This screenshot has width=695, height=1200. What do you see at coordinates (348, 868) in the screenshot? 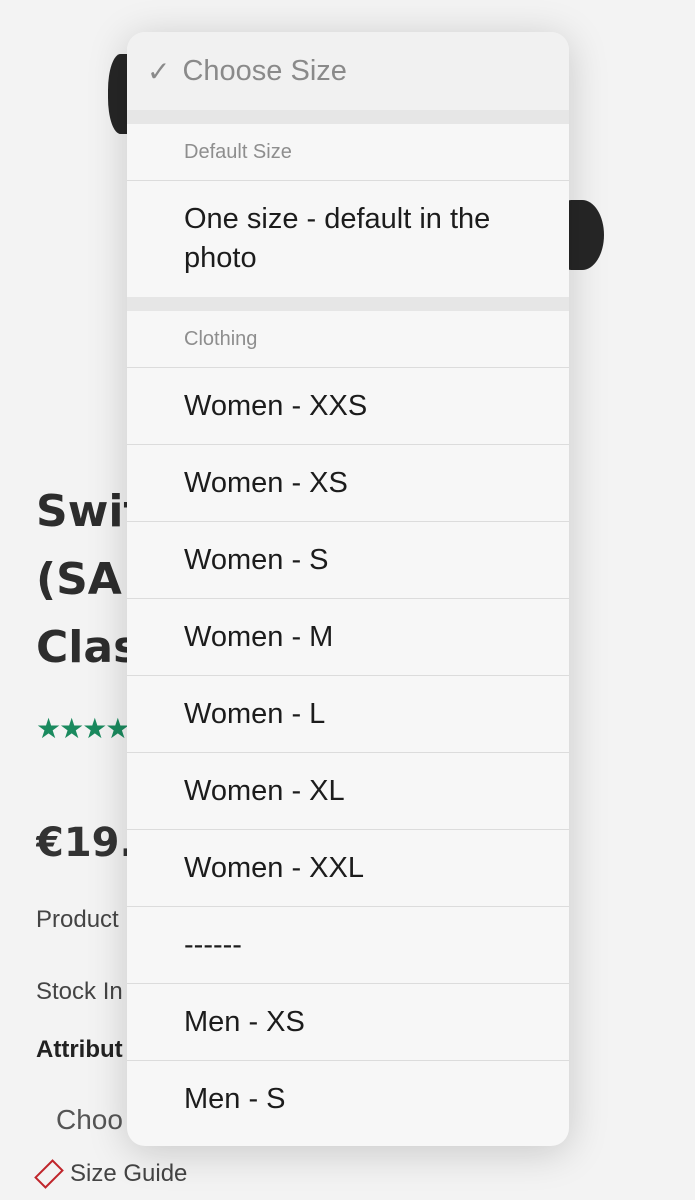
I see `option-women-xxl: Women - XXL` at bounding box center [348, 868].